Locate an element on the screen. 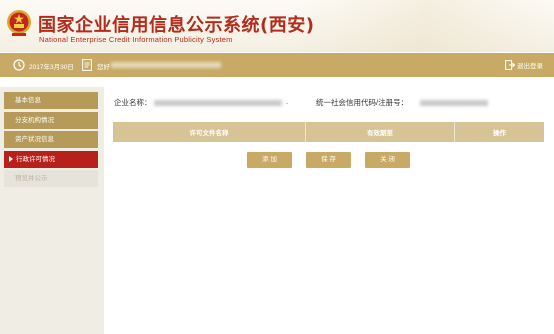 The width and height of the screenshot is (554, 334). logout-label: 退出登录 is located at coordinates (530, 66).